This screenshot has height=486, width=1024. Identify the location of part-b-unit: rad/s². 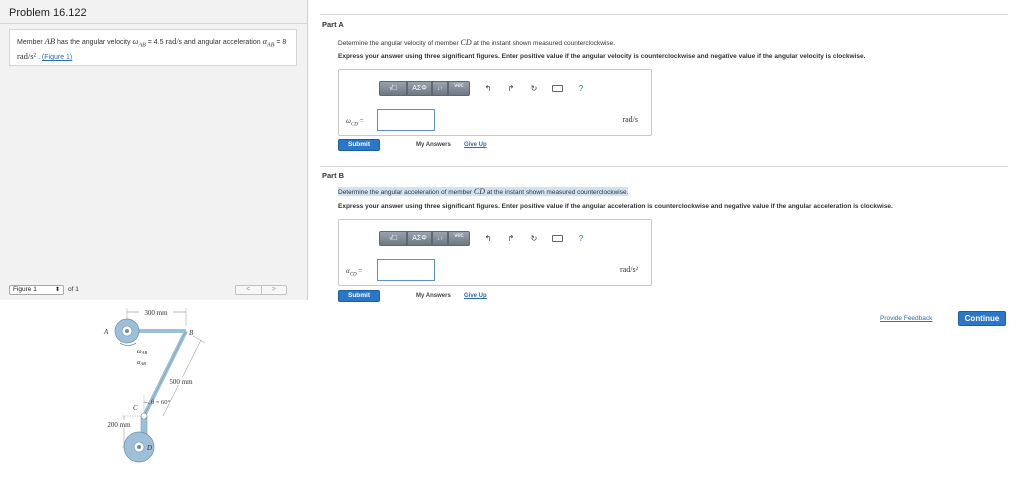
(629, 269).